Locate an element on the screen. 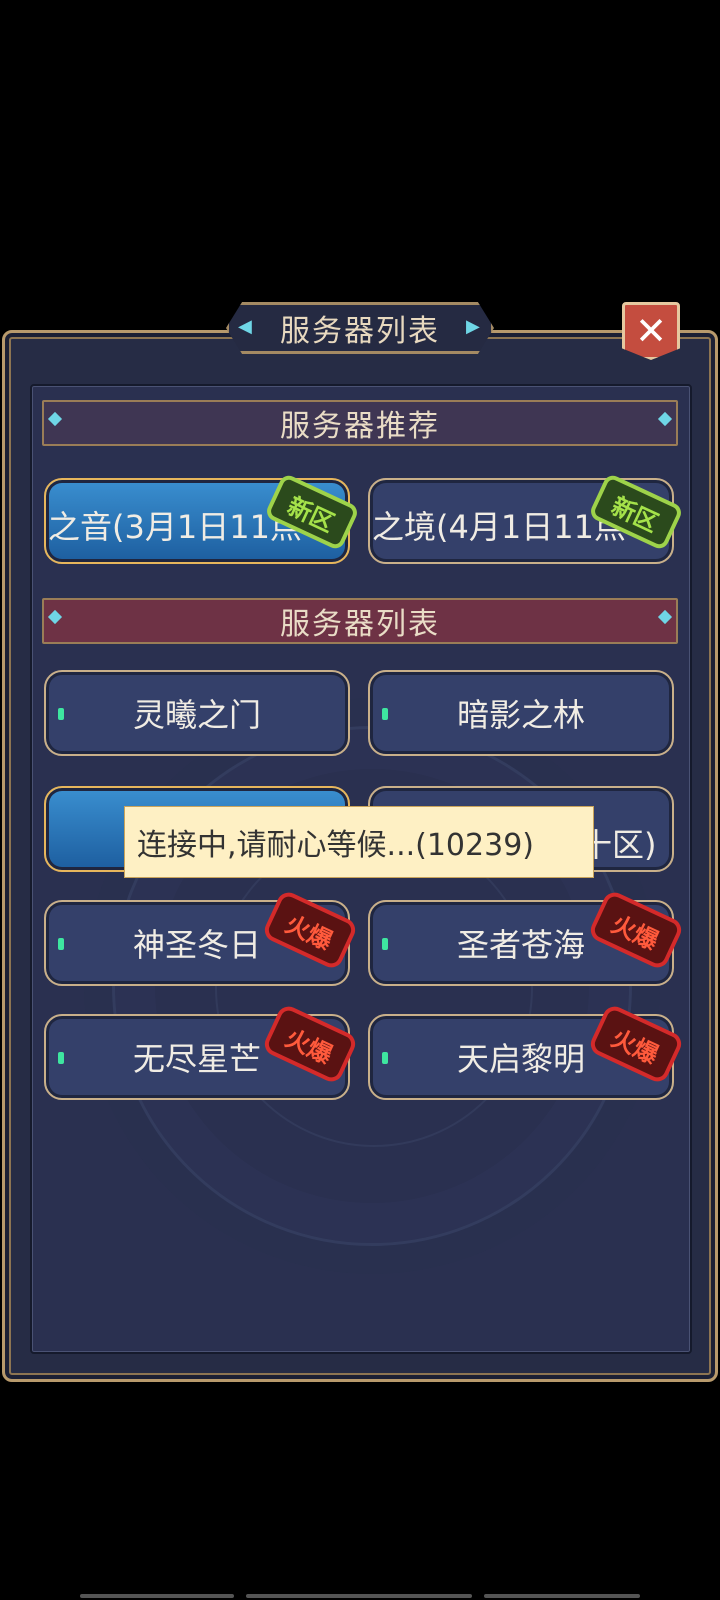 The image size is (720, 1600). server-name: 神圣冬日 is located at coordinates (196, 945).